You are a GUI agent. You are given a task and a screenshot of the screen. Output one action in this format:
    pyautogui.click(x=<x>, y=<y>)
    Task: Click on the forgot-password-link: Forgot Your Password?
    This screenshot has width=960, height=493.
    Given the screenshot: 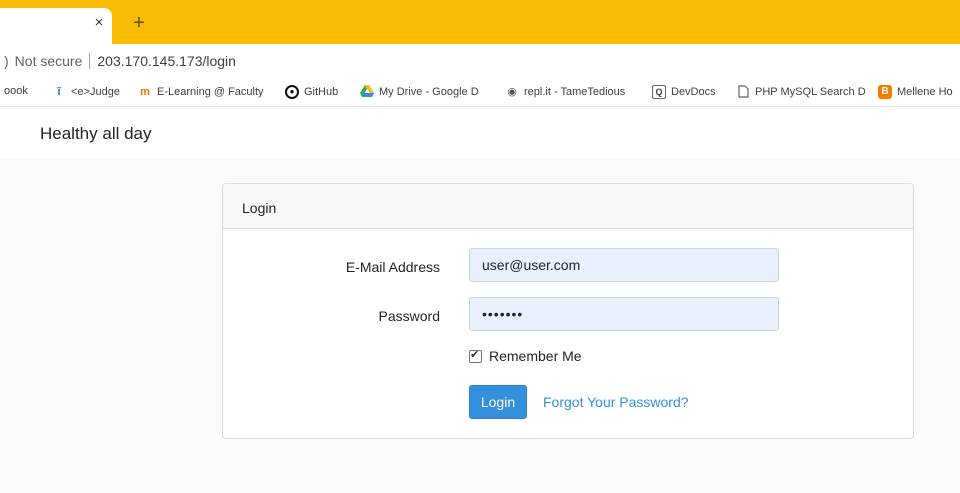 What is the action you would take?
    pyautogui.click(x=616, y=402)
    